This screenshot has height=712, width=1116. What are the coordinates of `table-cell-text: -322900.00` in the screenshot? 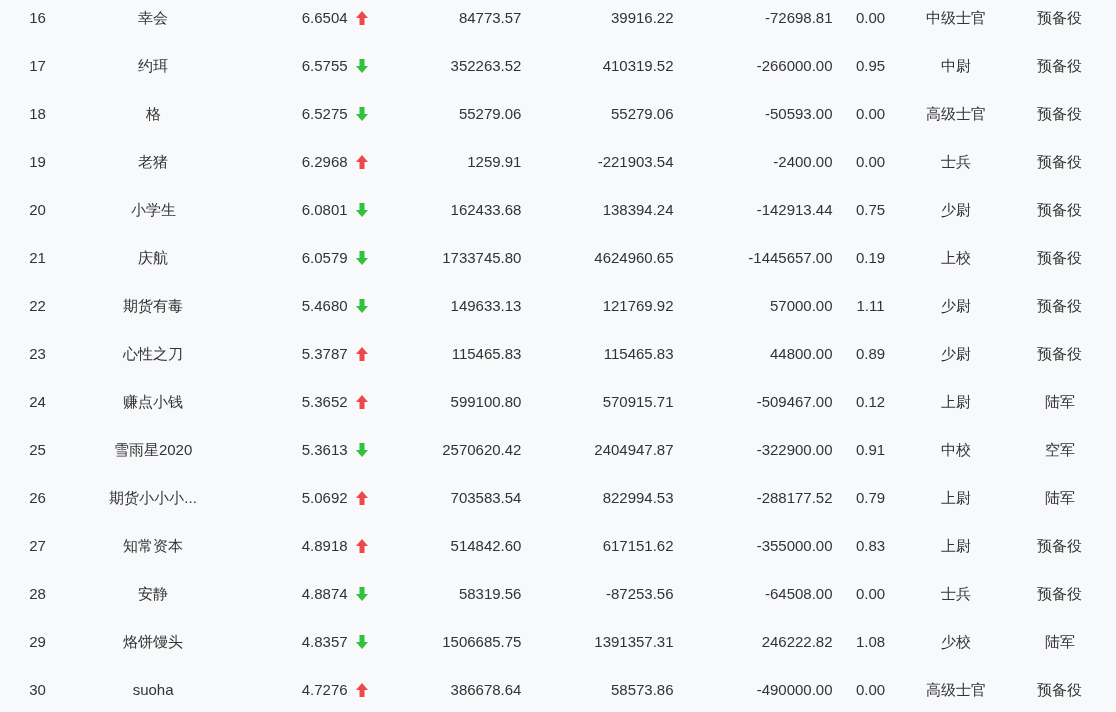 It's located at (794, 449).